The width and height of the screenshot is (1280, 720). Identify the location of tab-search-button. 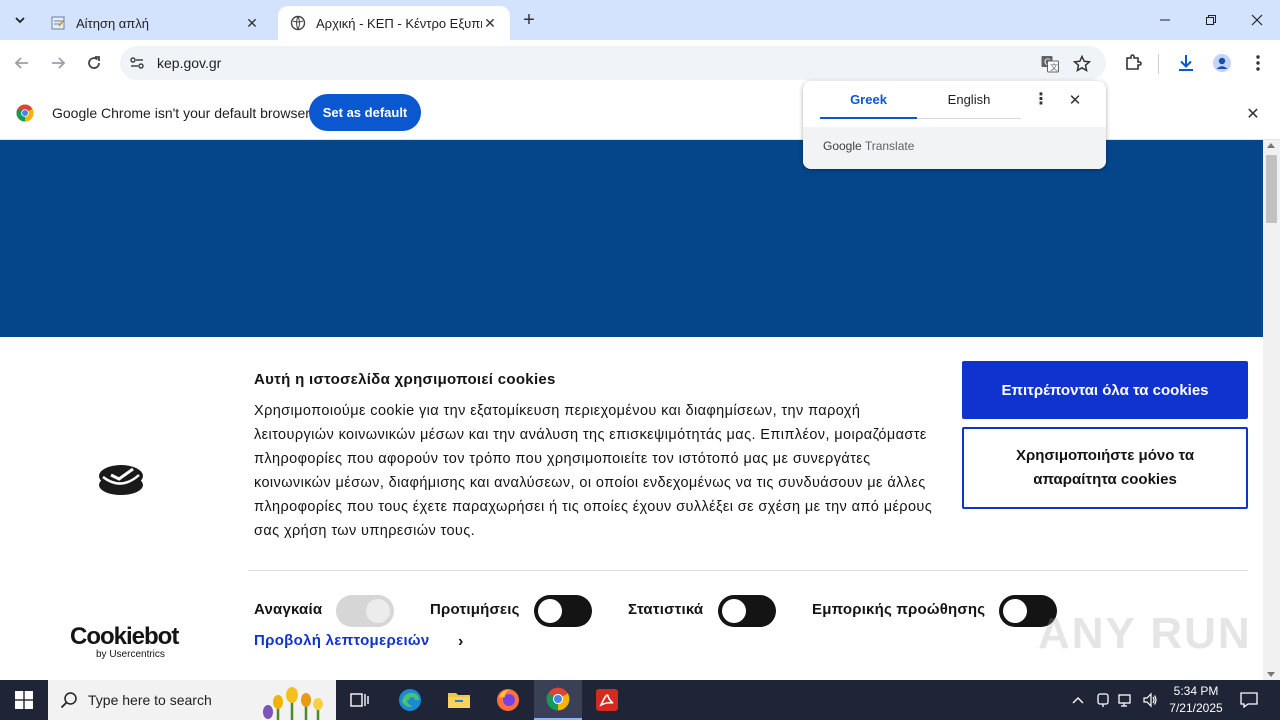
(20, 20).